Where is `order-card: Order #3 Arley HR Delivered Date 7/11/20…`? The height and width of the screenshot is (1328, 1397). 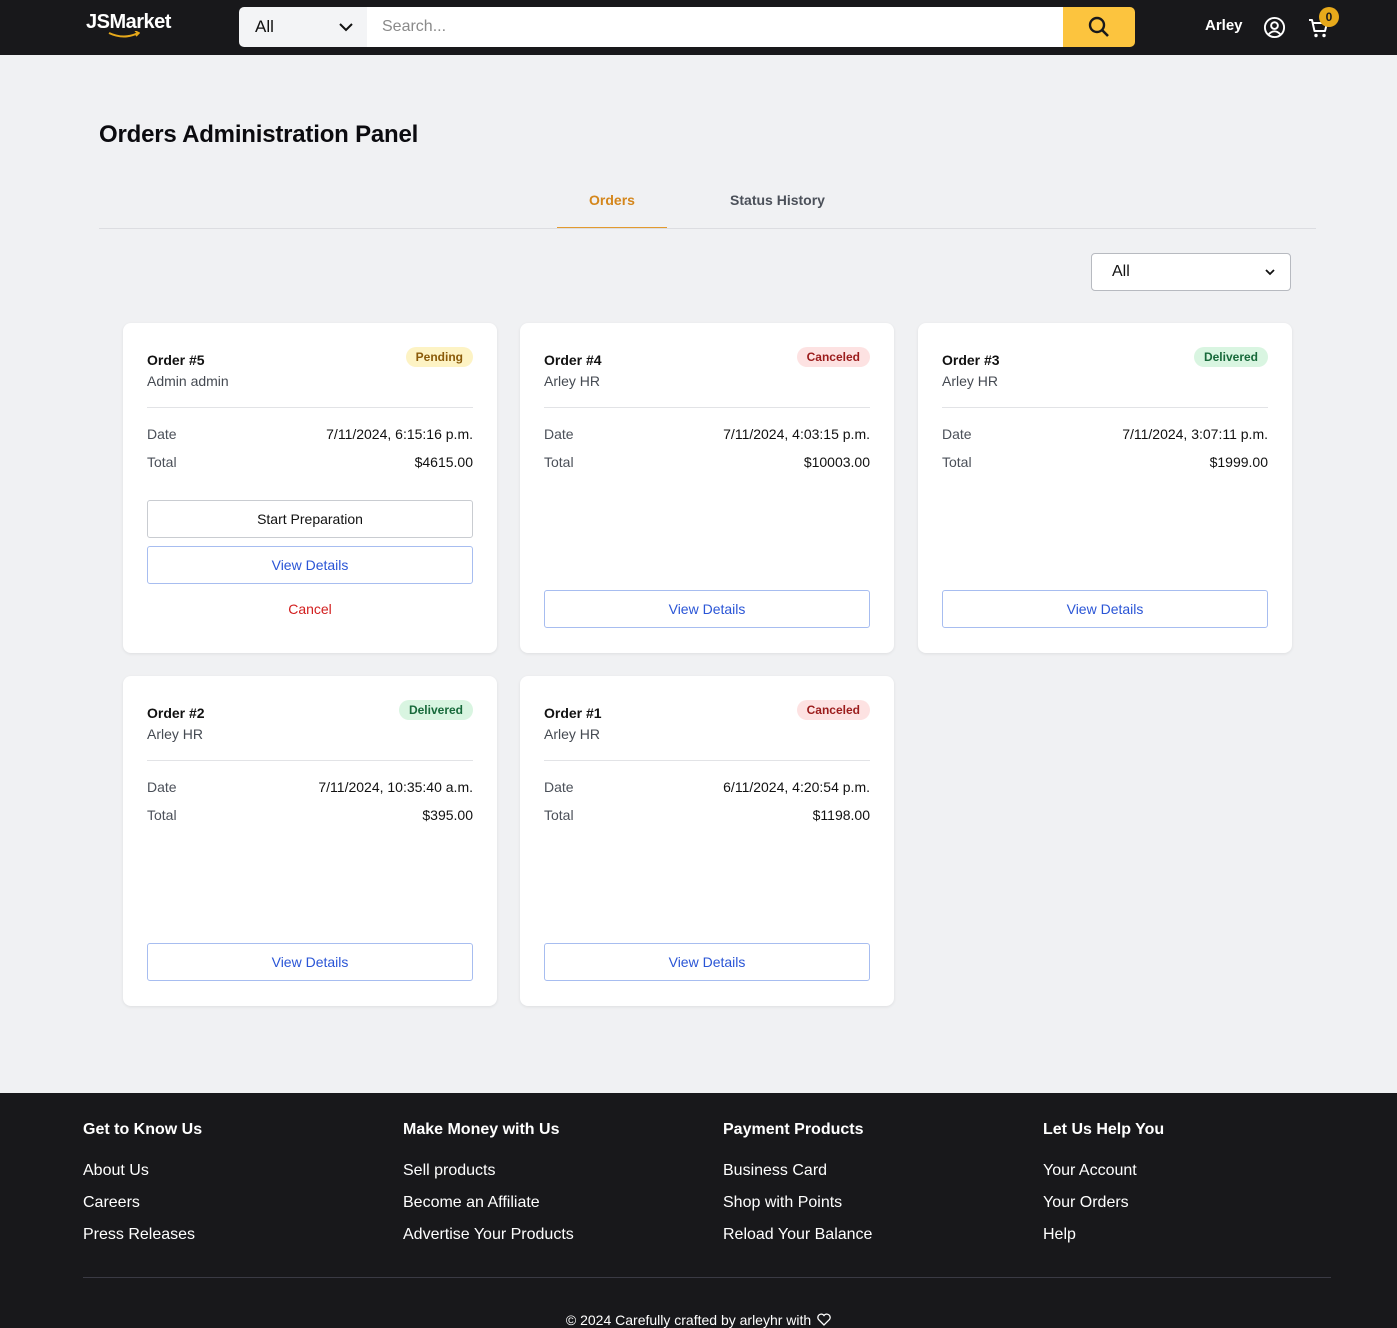
order-card: Order #3 Arley HR Delivered Date 7/11/20… is located at coordinates (1105, 488).